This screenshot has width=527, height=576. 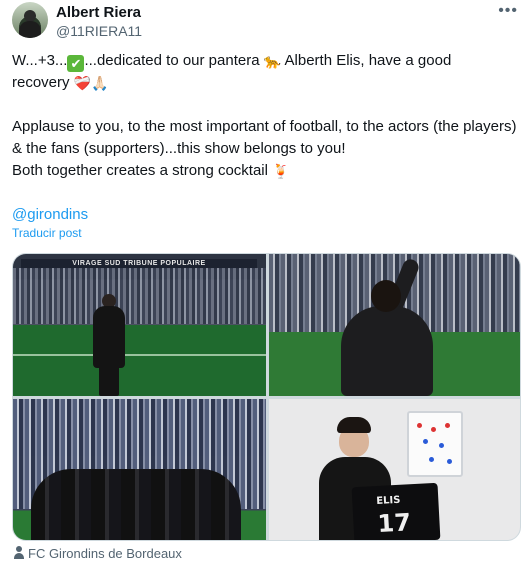 I want to click on avatar, so click(x=30, y=20).